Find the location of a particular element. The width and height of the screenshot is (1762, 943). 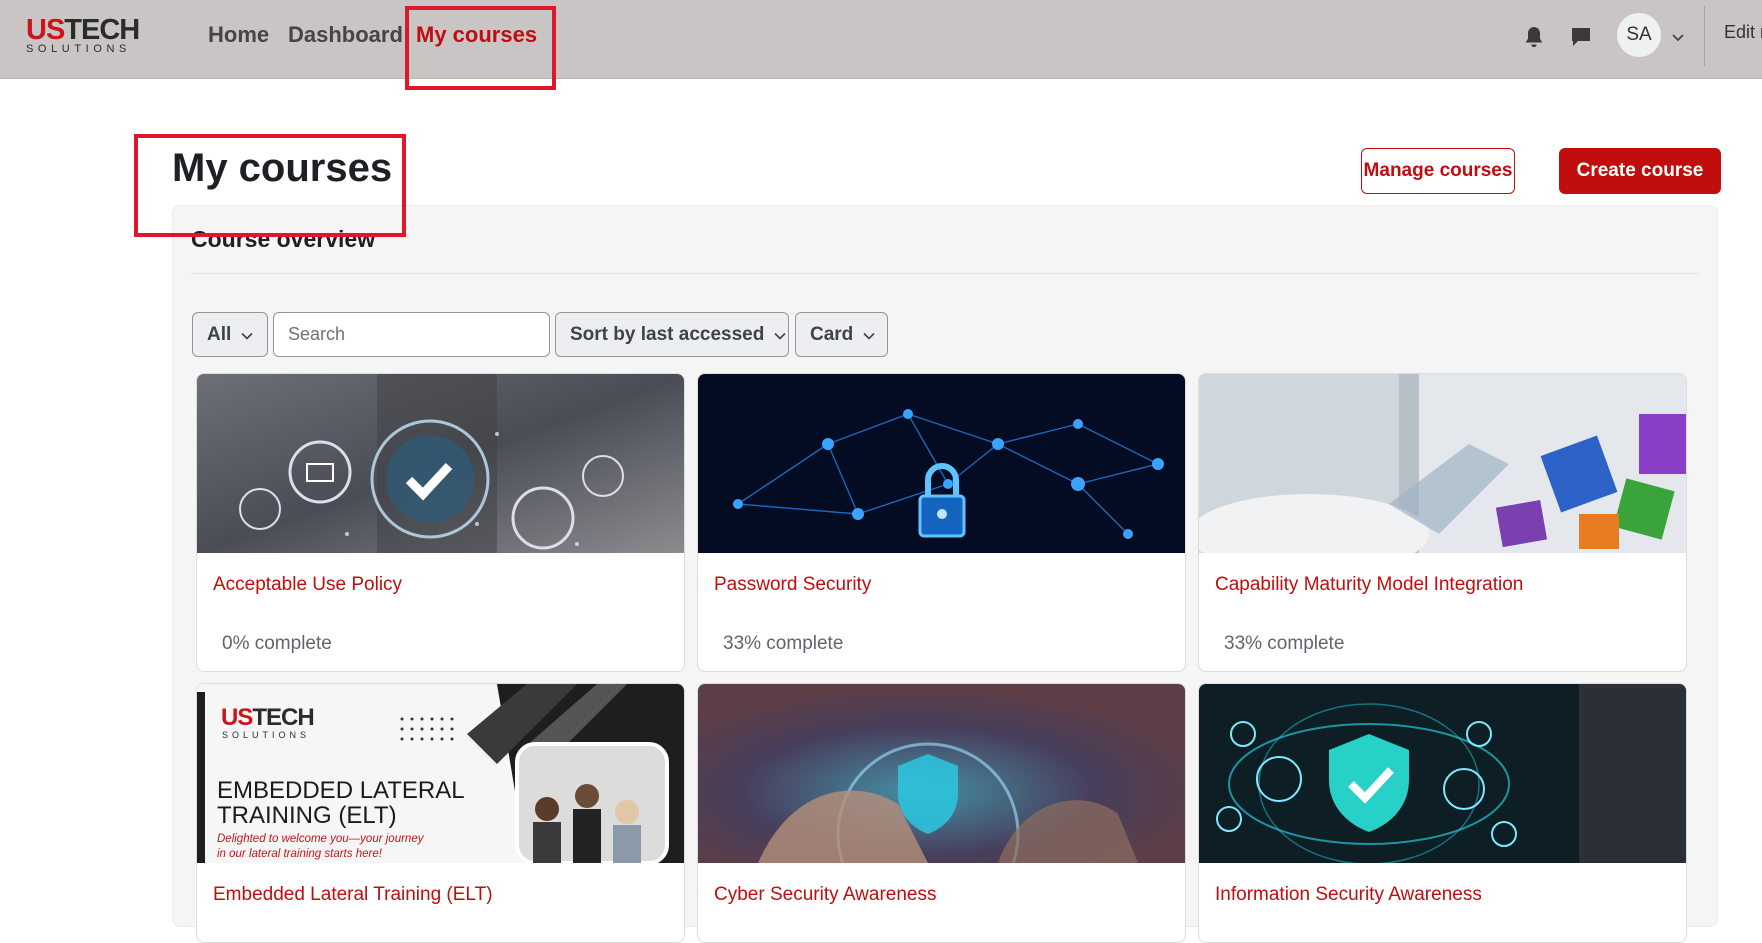

course-card: Acceptable Use Policy 0% complete is located at coordinates (440, 522).